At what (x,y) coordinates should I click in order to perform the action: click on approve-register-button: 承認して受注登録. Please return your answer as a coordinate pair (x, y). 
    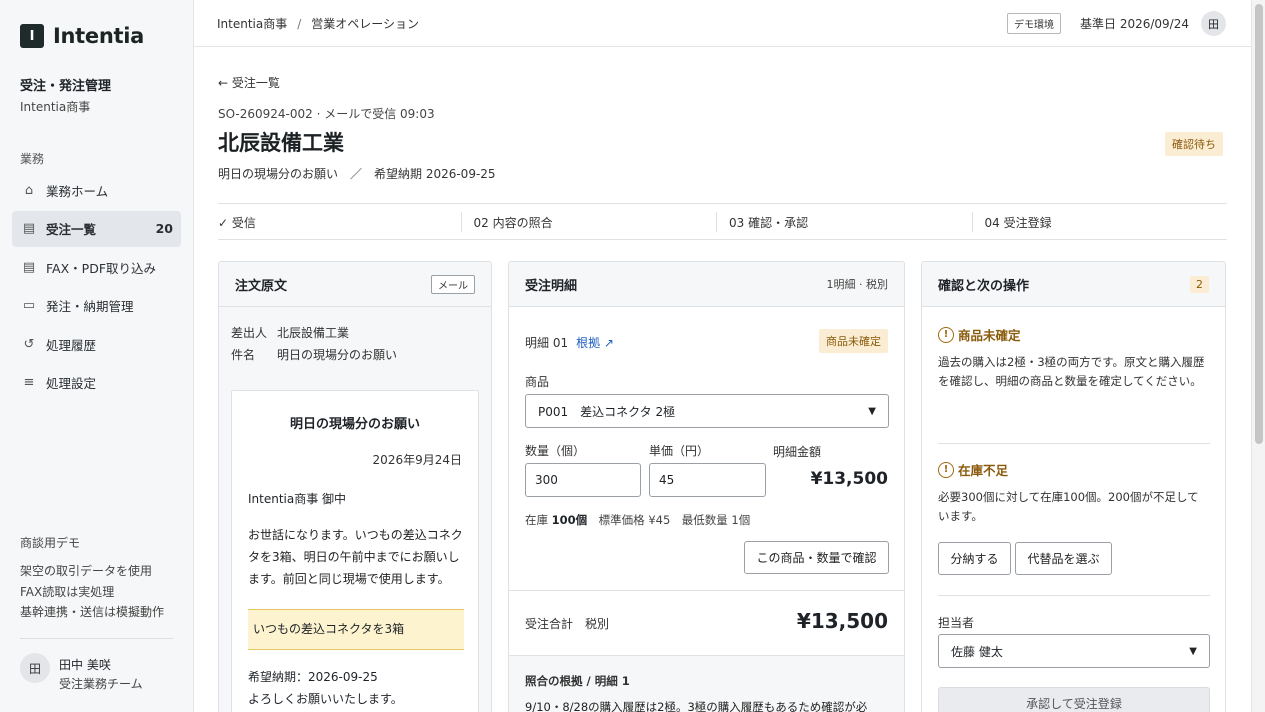
    Looking at the image, I should click on (1074, 699).